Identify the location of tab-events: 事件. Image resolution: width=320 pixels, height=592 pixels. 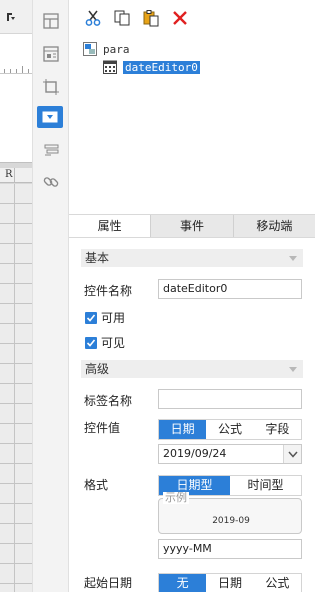
(192, 226).